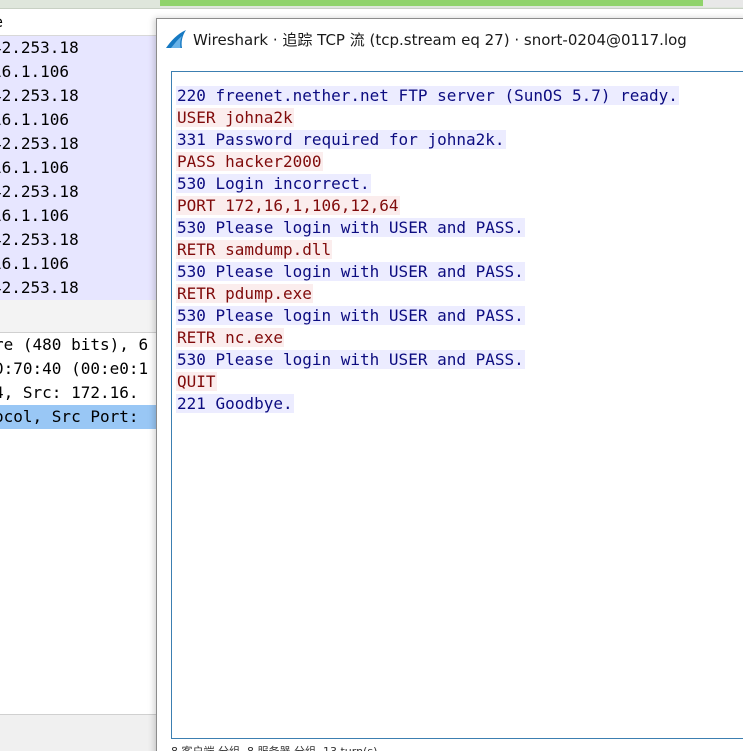  I want to click on detail-row: ocol, Src Port:, so click(80, 417).